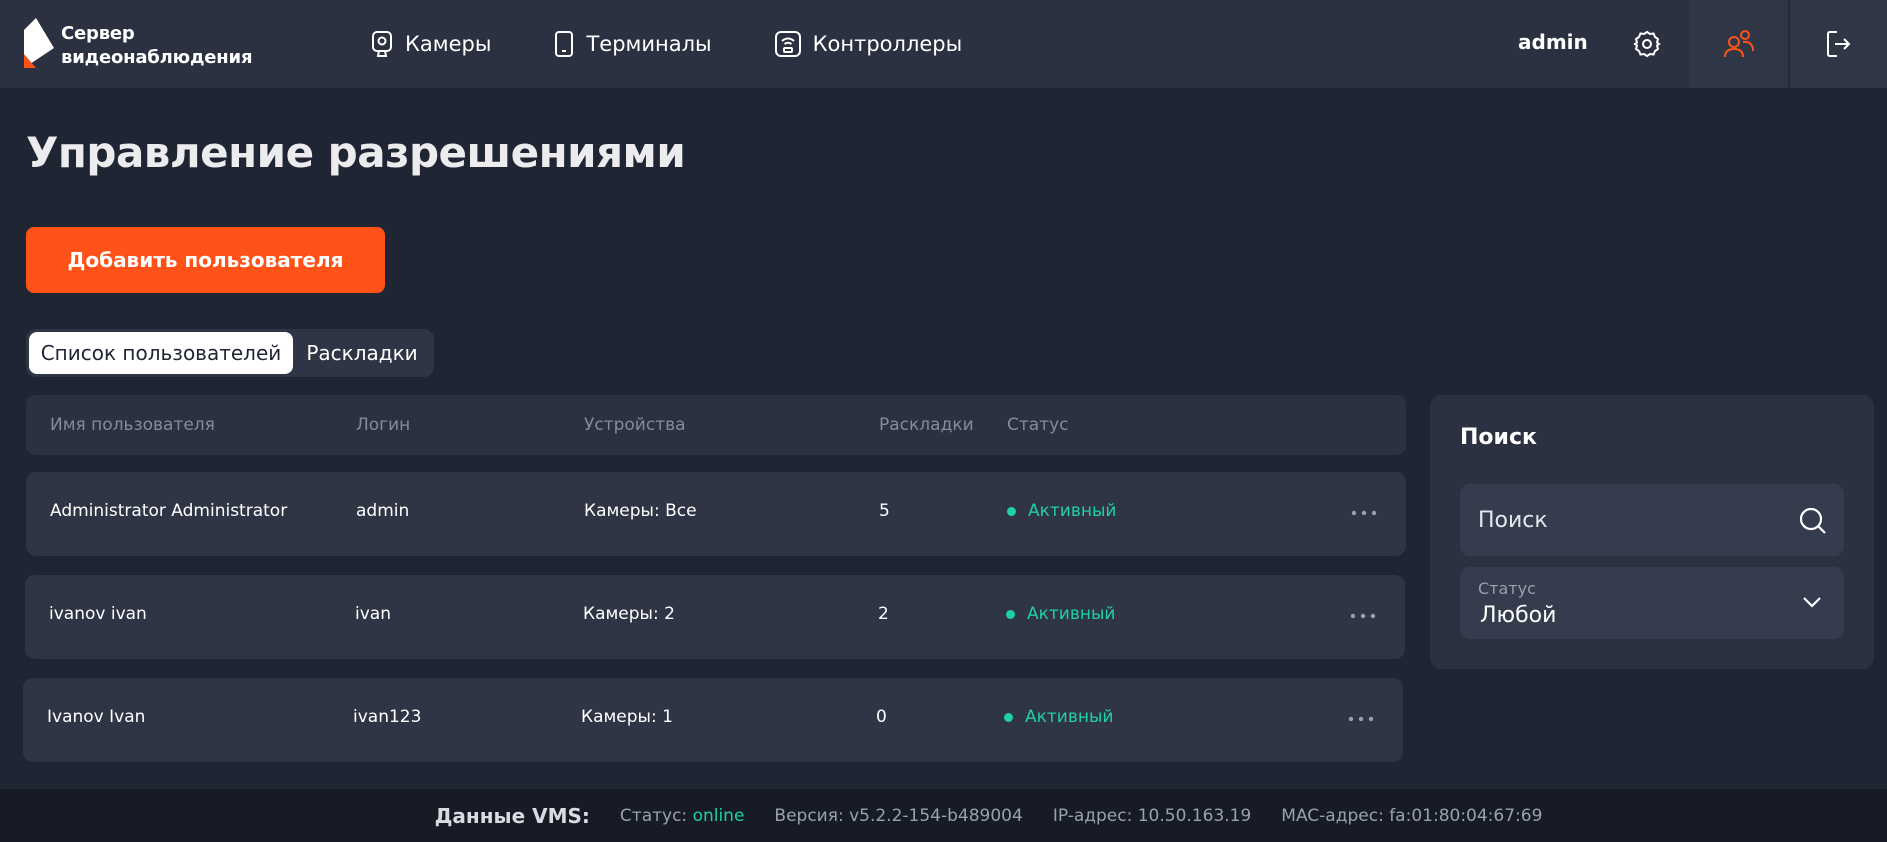 The height and width of the screenshot is (842, 1887). What do you see at coordinates (564, 44) in the screenshot?
I see `tablet-icon` at bounding box center [564, 44].